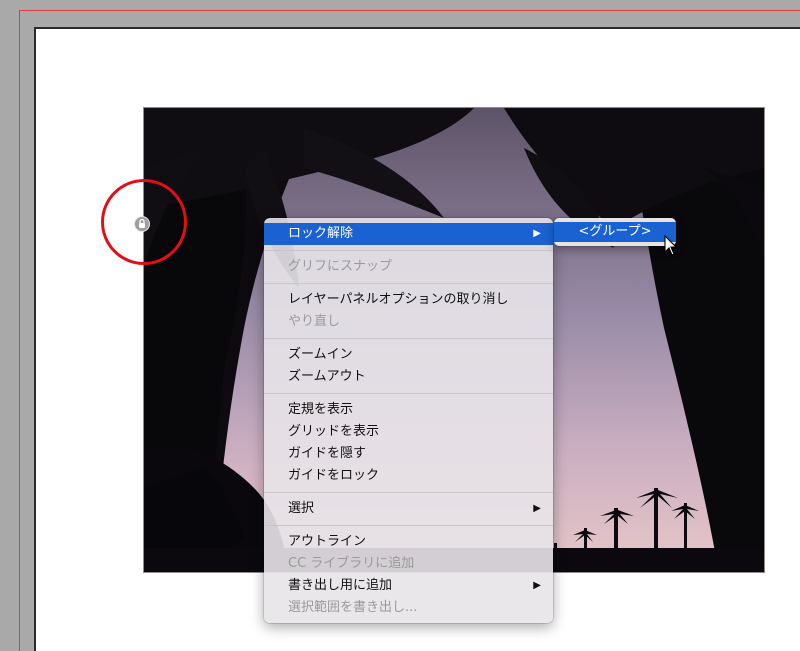 Image resolution: width=800 pixels, height=651 pixels. What do you see at coordinates (408, 454) in the screenshot?
I see `menu-item-hide-guides: ガイドを隠す` at bounding box center [408, 454].